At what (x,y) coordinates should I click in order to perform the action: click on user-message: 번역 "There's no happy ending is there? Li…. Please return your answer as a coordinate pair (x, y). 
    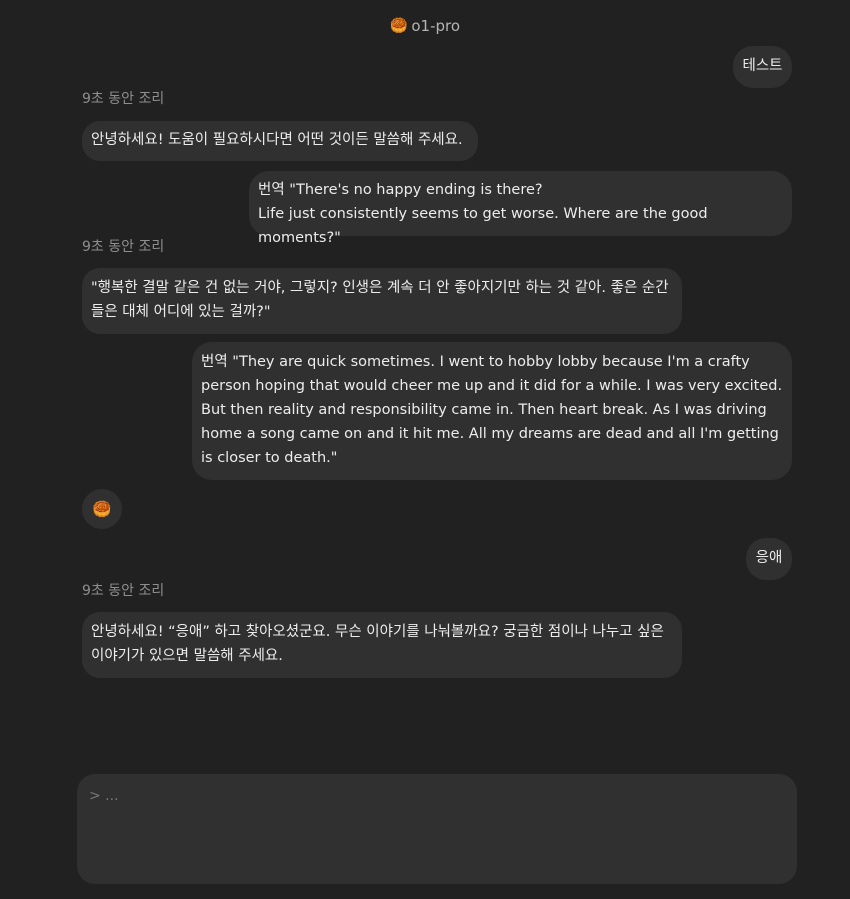
    Looking at the image, I should click on (520, 208).